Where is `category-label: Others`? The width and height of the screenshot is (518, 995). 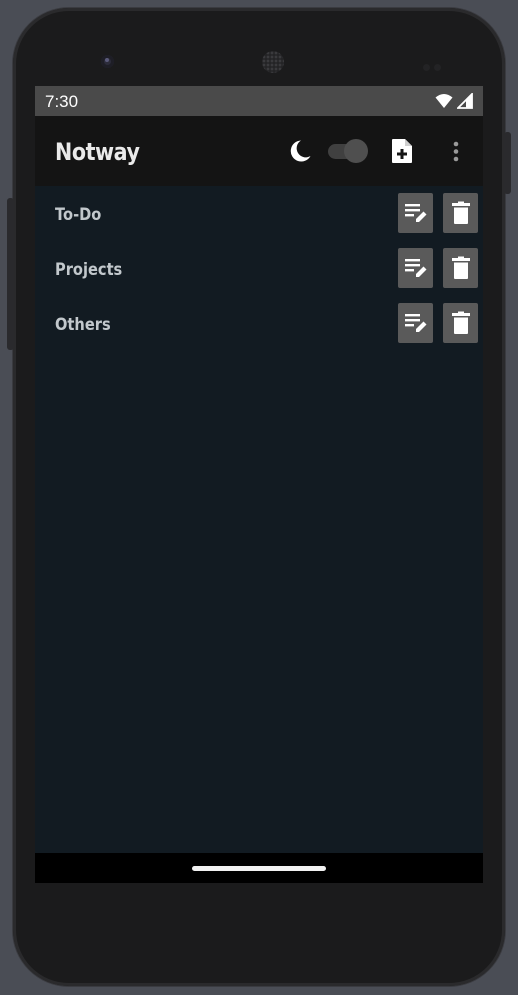
category-label: Others is located at coordinates (83, 325).